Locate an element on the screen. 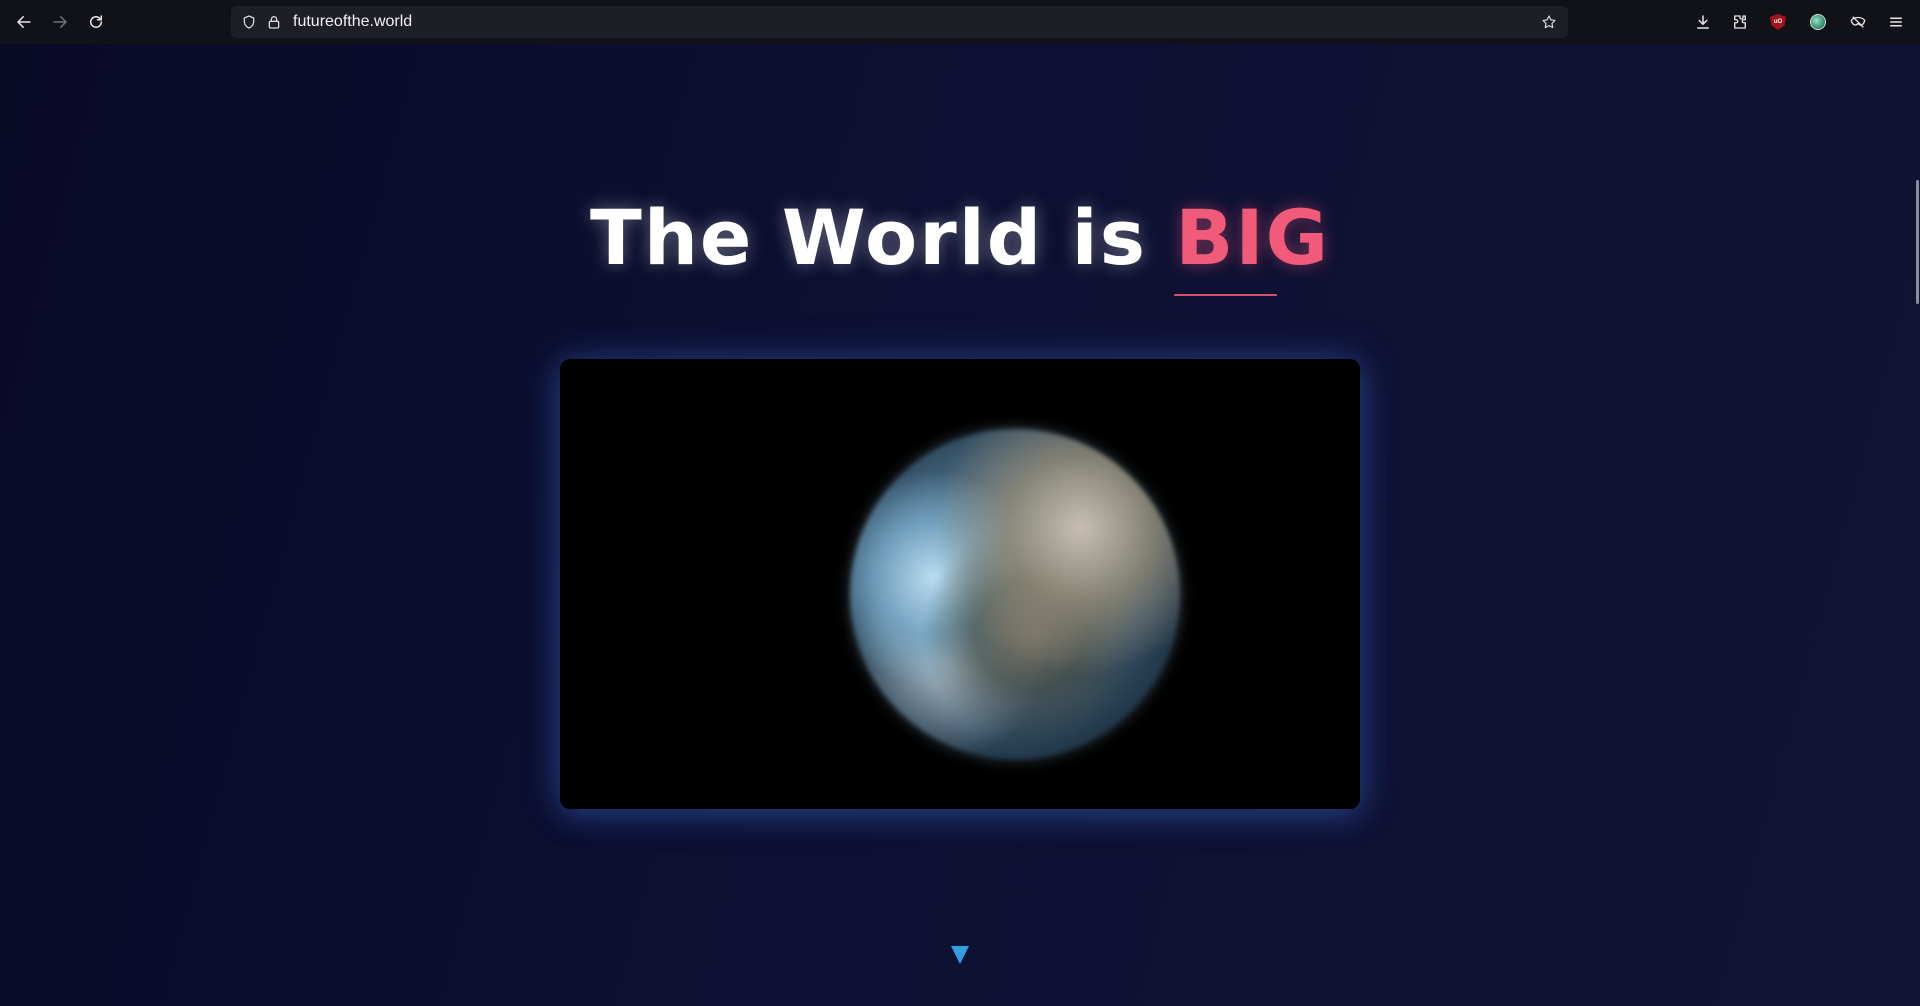 The image size is (1920, 1006). arrow-right-icon is located at coordinates (60, 22).